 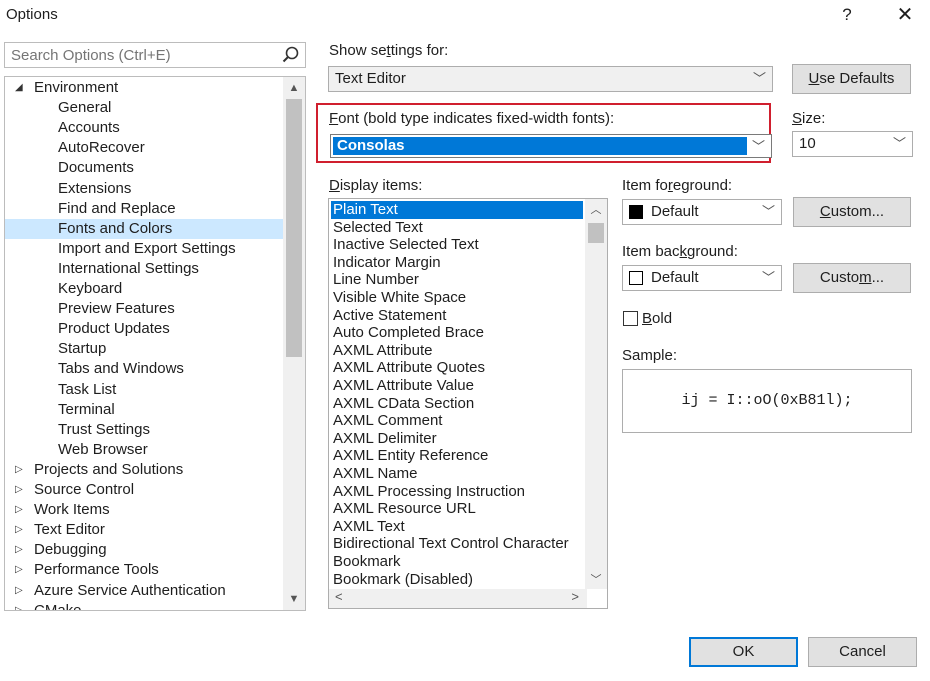 I want to click on tree-item: General, so click(x=144, y=108).